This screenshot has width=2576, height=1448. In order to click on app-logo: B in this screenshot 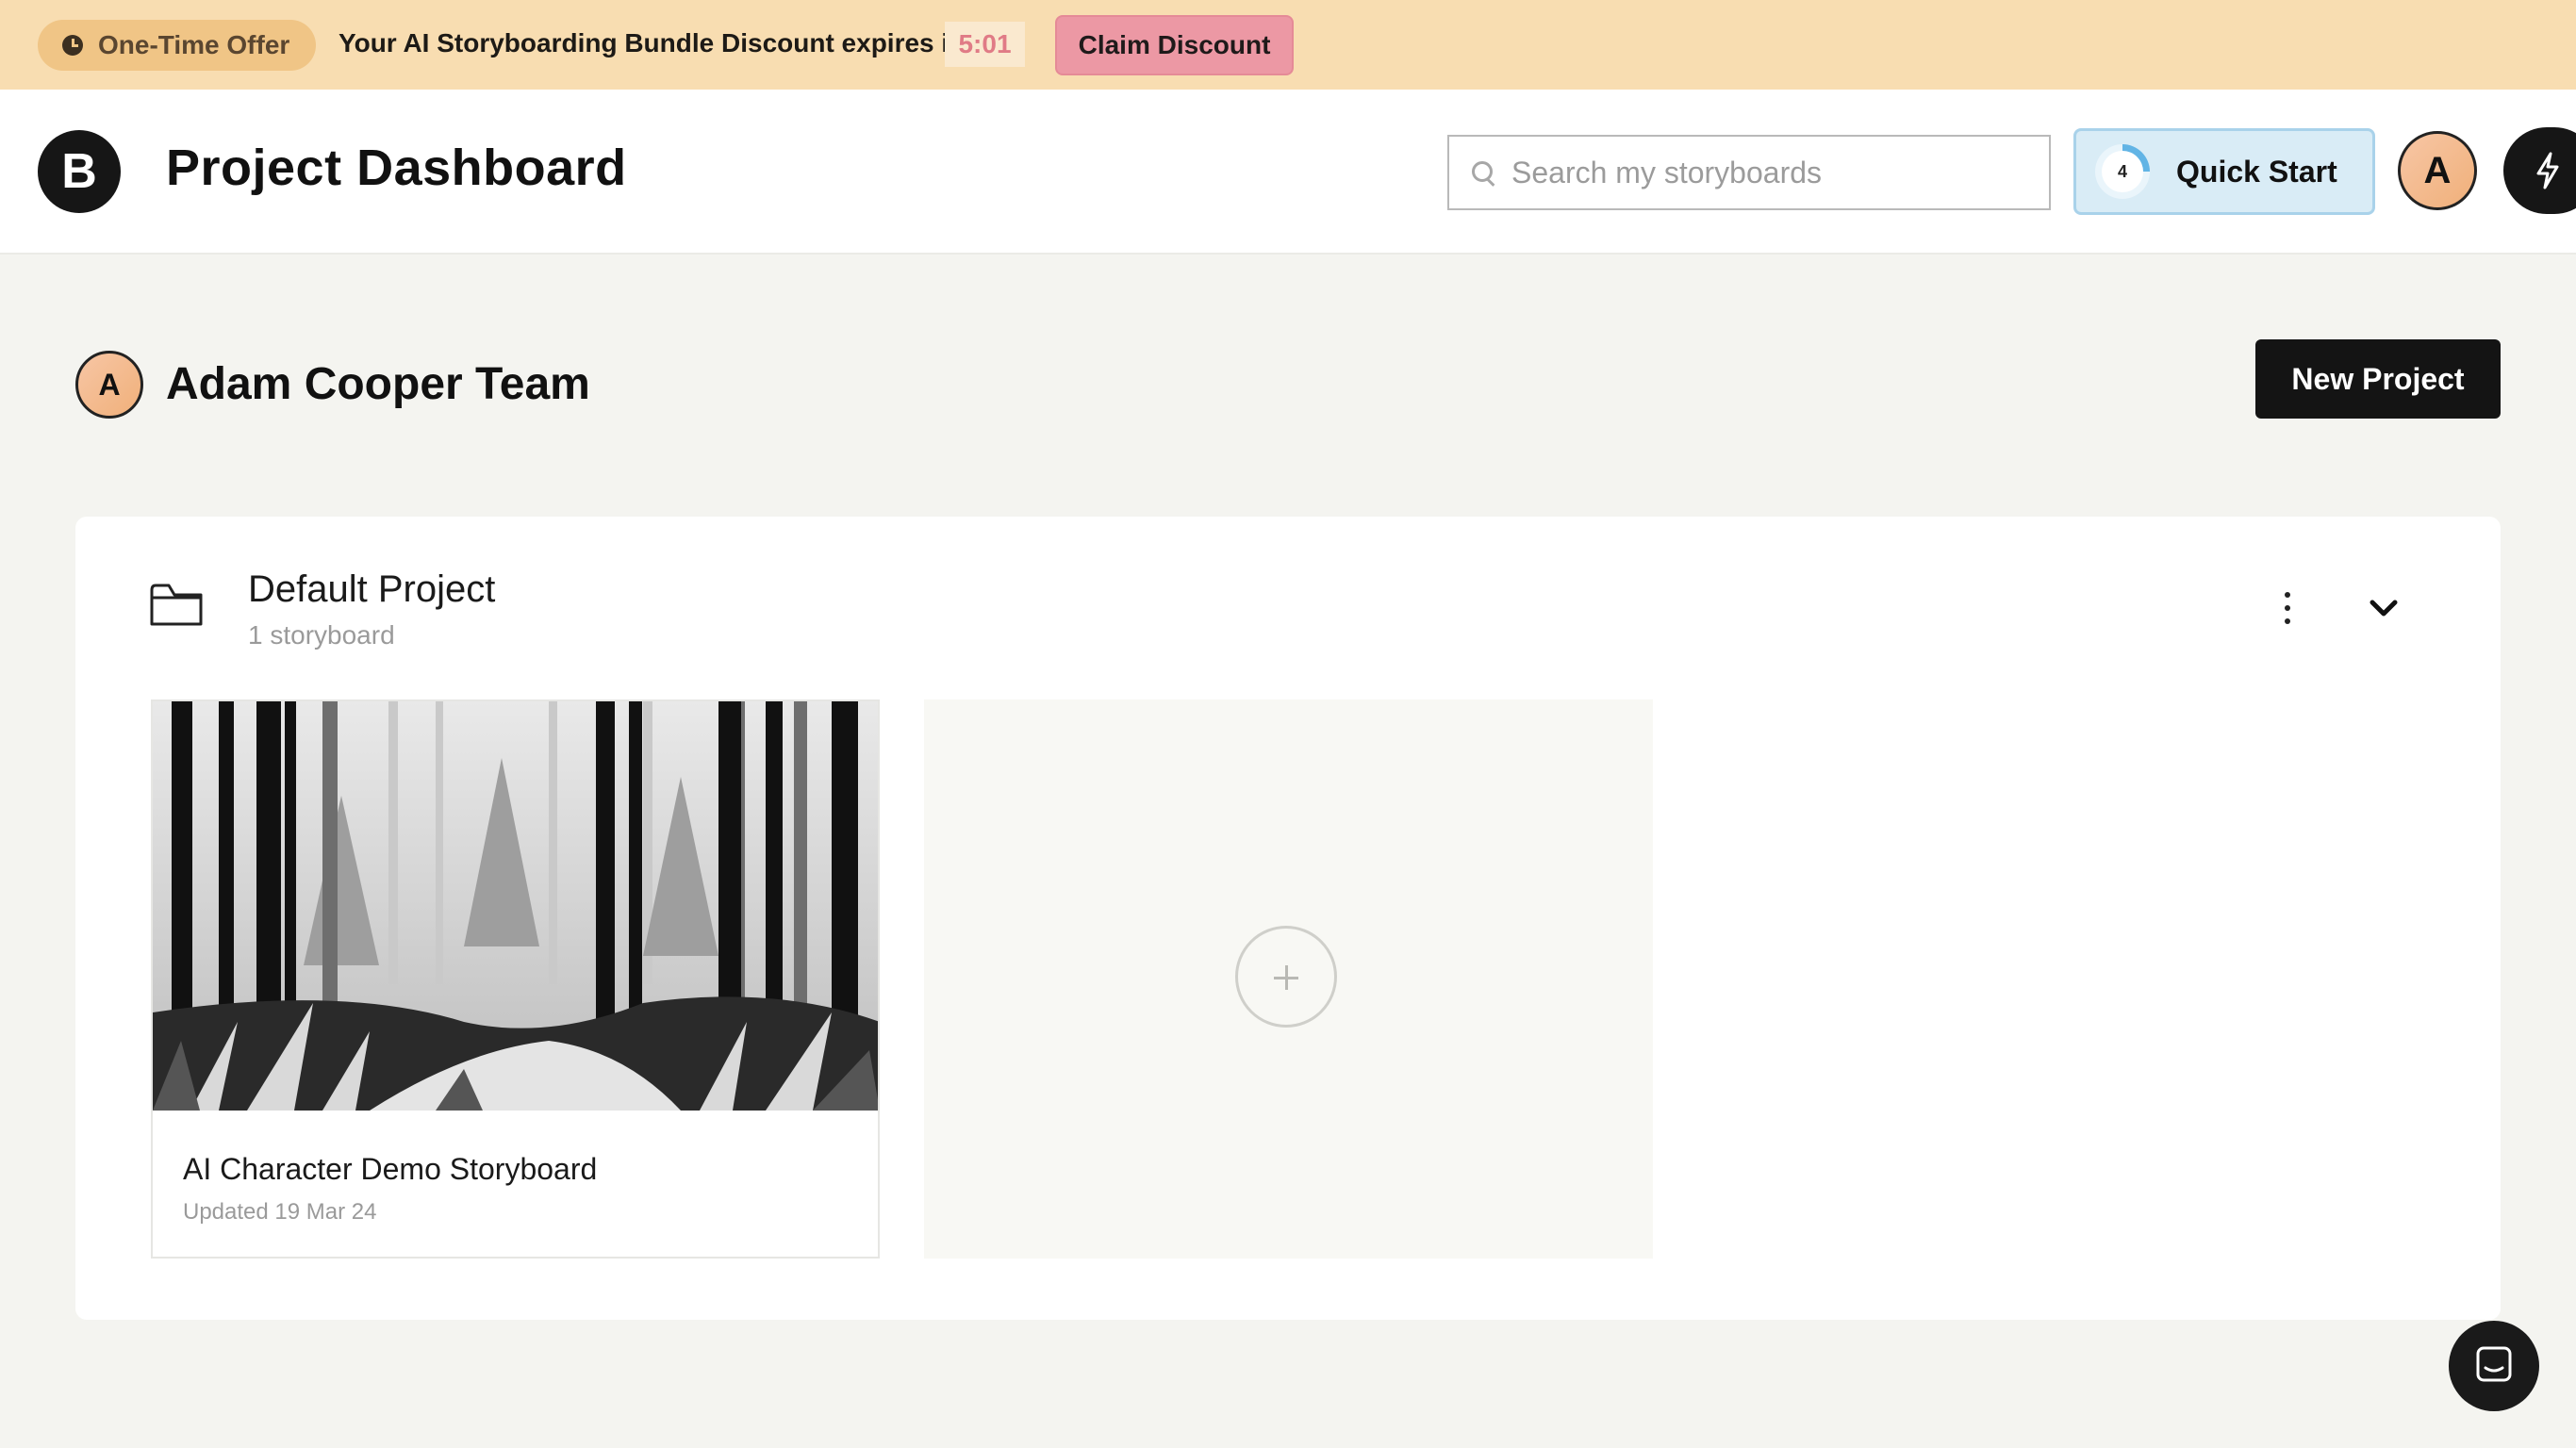, I will do `click(79, 171)`.